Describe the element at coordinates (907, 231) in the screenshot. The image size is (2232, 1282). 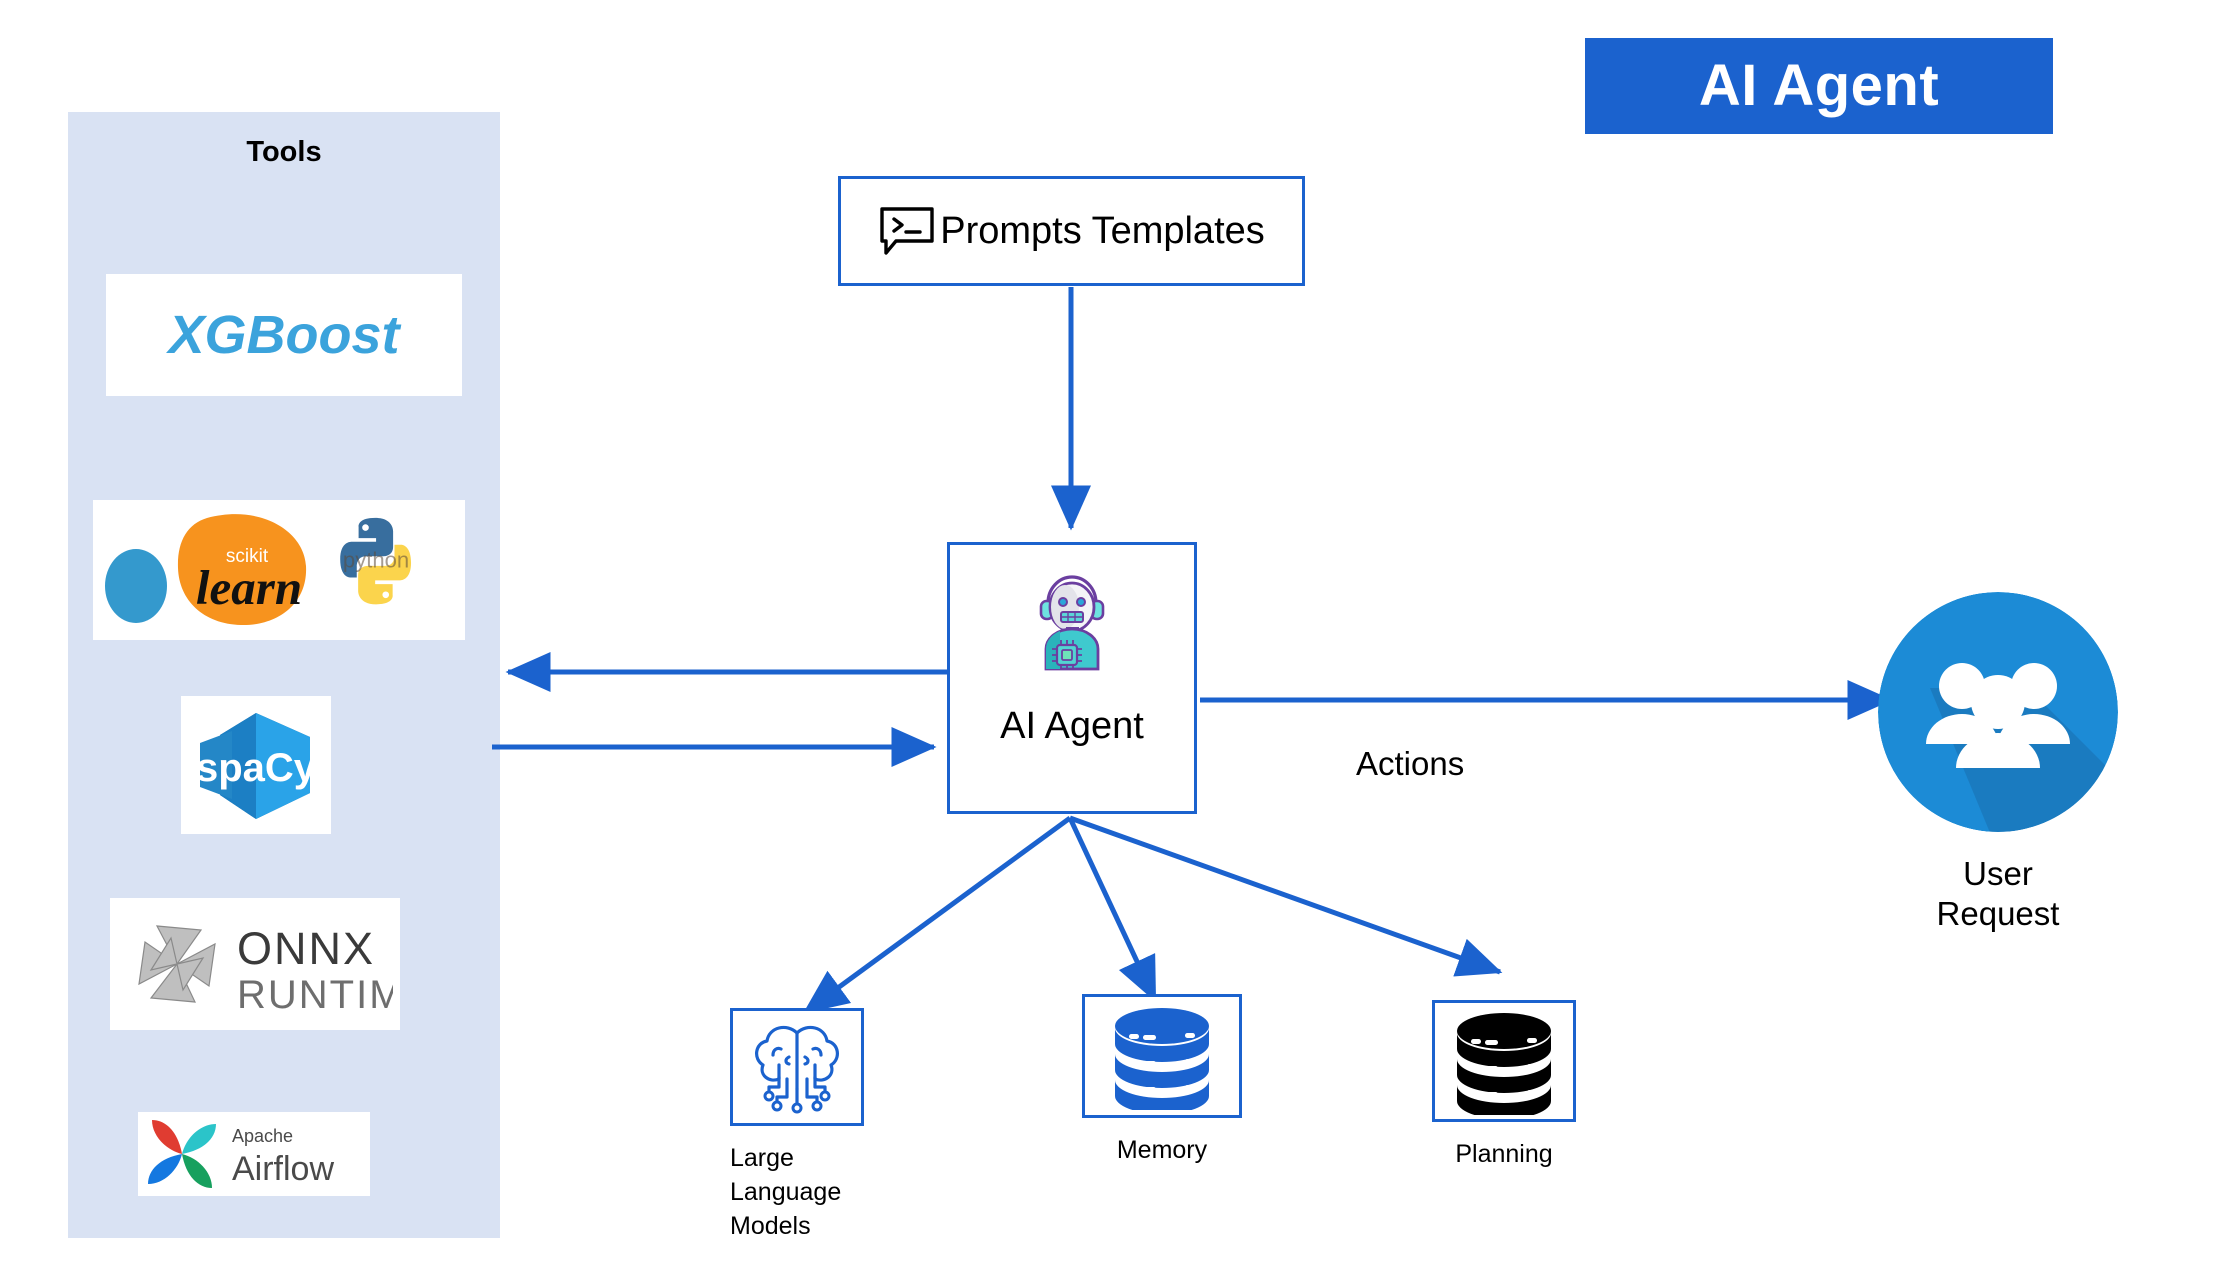
I see `terminal-prompt-icon` at that location.